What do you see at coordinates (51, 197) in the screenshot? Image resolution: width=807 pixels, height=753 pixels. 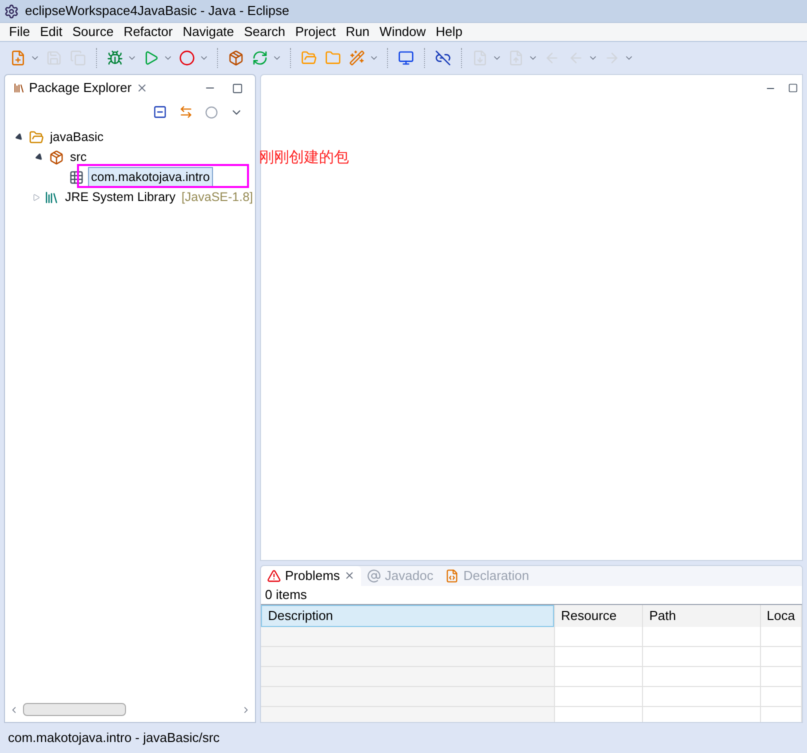 I see `library-icon` at bounding box center [51, 197].